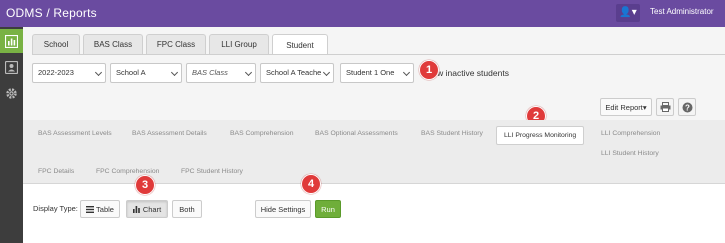 This screenshot has height=243, width=725. Describe the element at coordinates (370, 72) in the screenshot. I see `student-select-value: Student 1 One` at that location.